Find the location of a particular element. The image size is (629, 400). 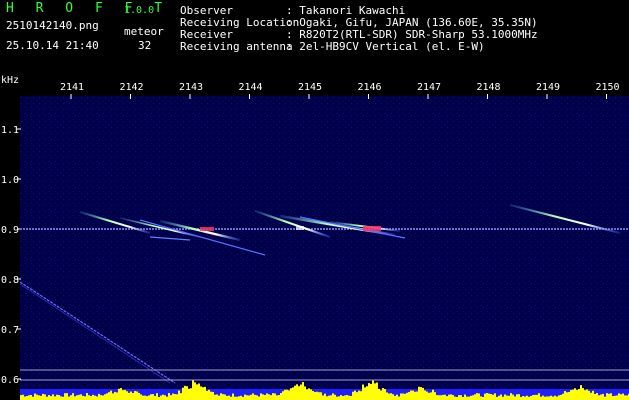

app-version: 1.0.0 is located at coordinates (139, 10).